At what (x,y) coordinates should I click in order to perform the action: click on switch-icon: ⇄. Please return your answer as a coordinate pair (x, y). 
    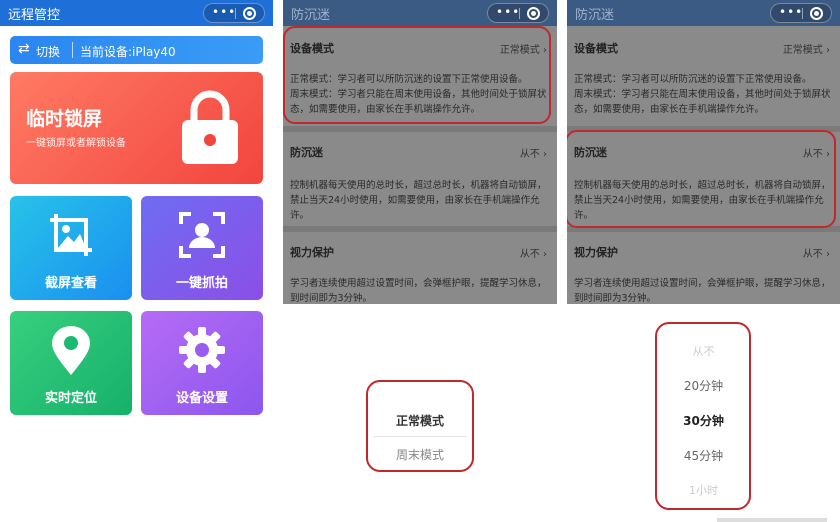
    Looking at the image, I should click on (24, 49).